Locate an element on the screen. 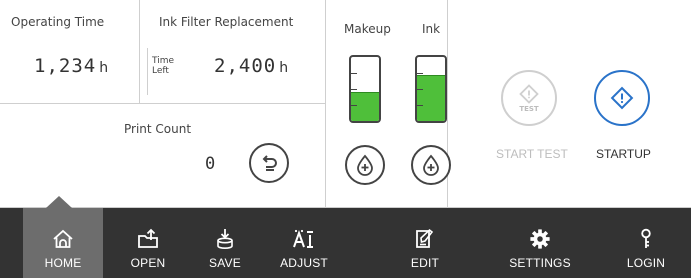 Image resolution: width=691 pixels, height=278 pixels. nav-home: HOME is located at coordinates (63, 243).